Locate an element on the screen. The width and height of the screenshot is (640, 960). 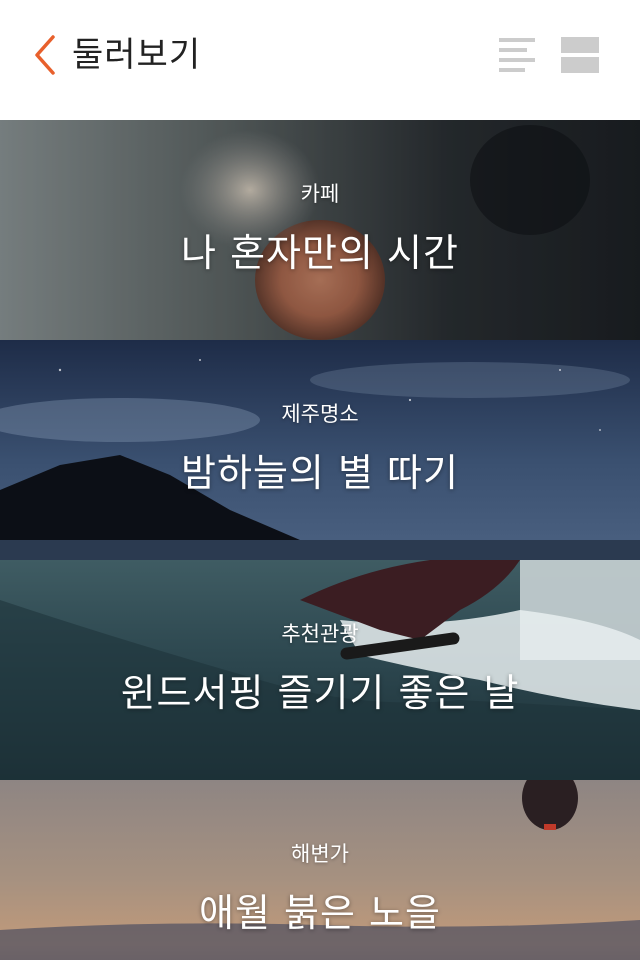
card-view-icon is located at coordinates (580, 55).